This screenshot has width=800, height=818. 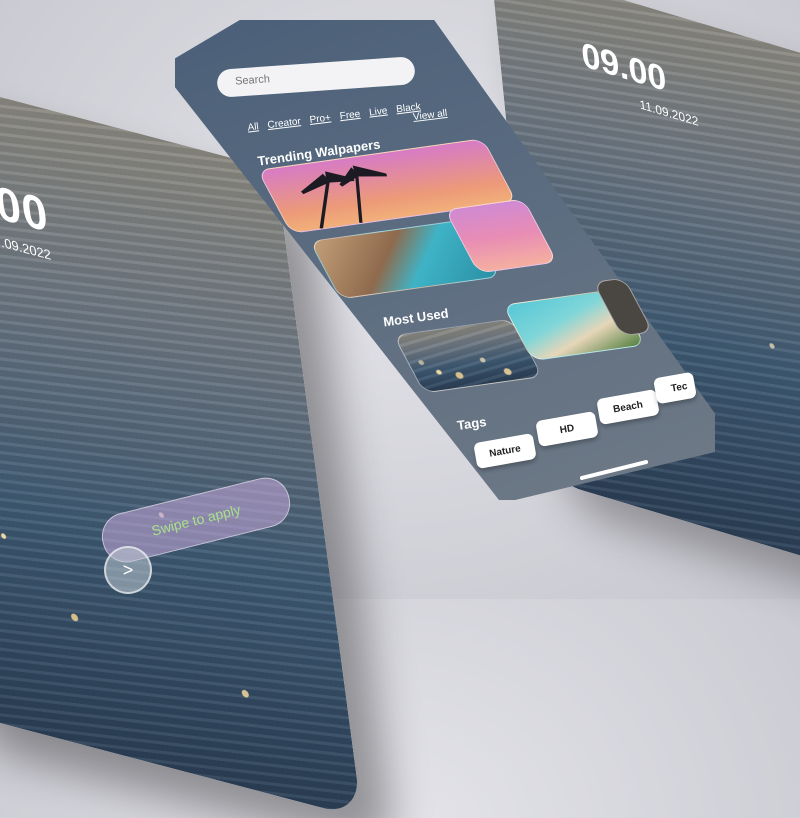 What do you see at coordinates (320, 75) in the screenshot?
I see `search-input` at bounding box center [320, 75].